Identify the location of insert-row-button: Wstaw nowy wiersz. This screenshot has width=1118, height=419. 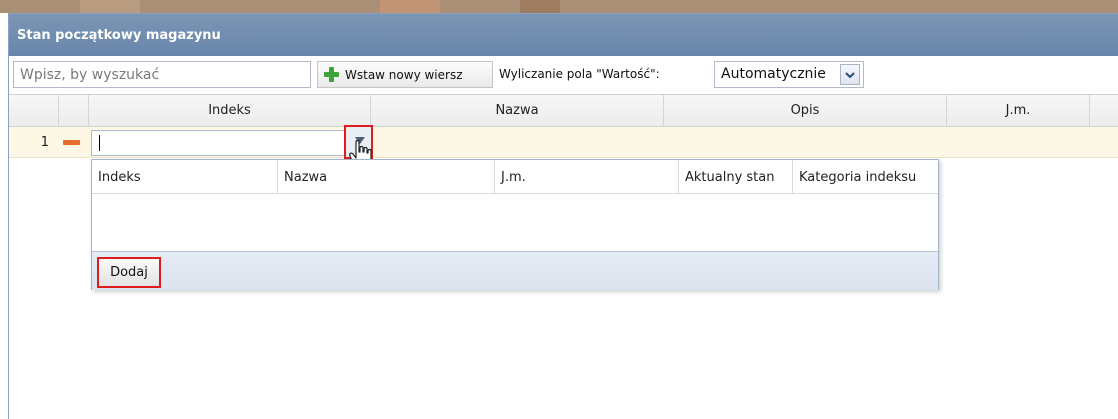
(405, 74).